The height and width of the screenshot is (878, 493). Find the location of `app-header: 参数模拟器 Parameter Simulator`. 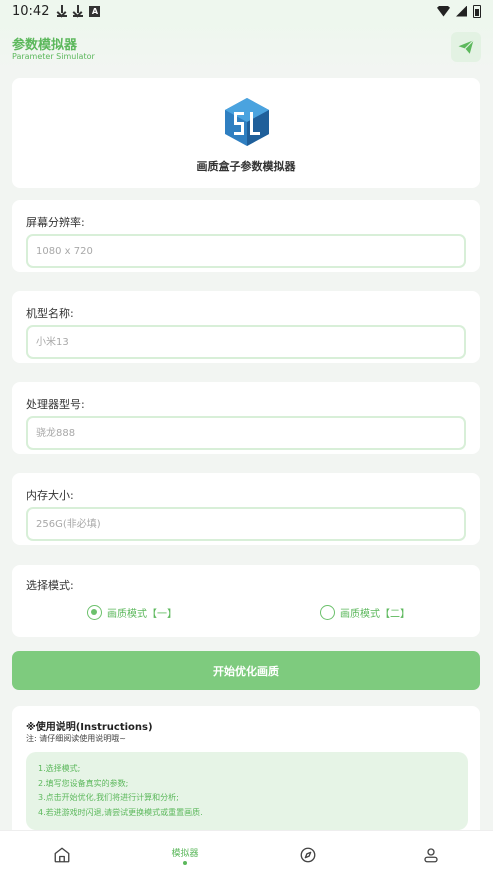

app-header: 参数模拟器 Parameter Simulator is located at coordinates (246, 47).